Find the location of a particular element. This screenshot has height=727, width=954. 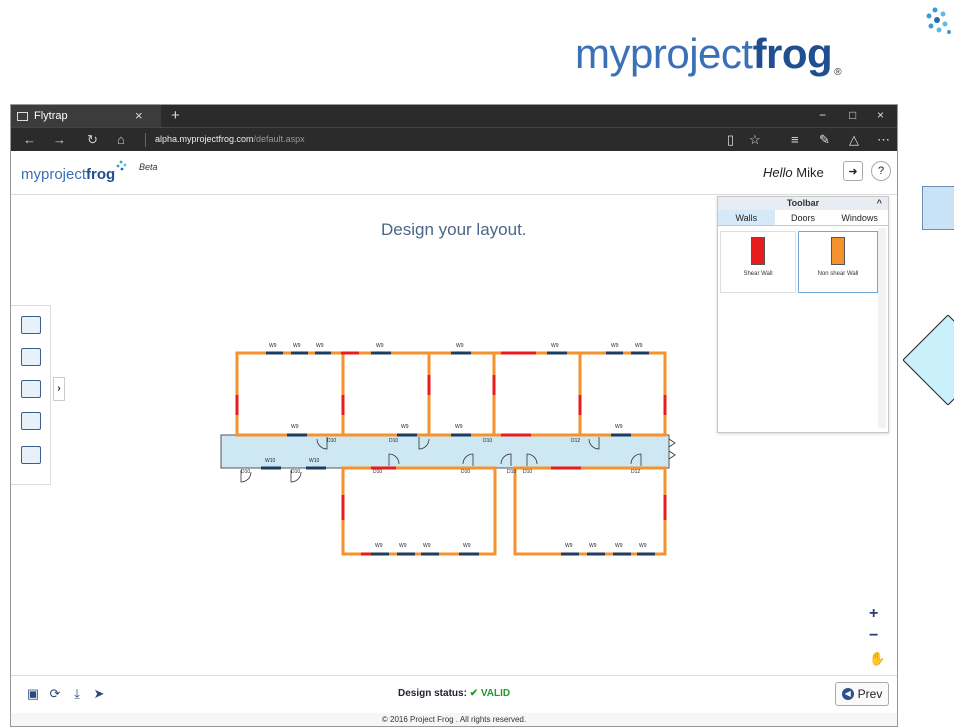

prev-label: Prev is located at coordinates (870, 694).